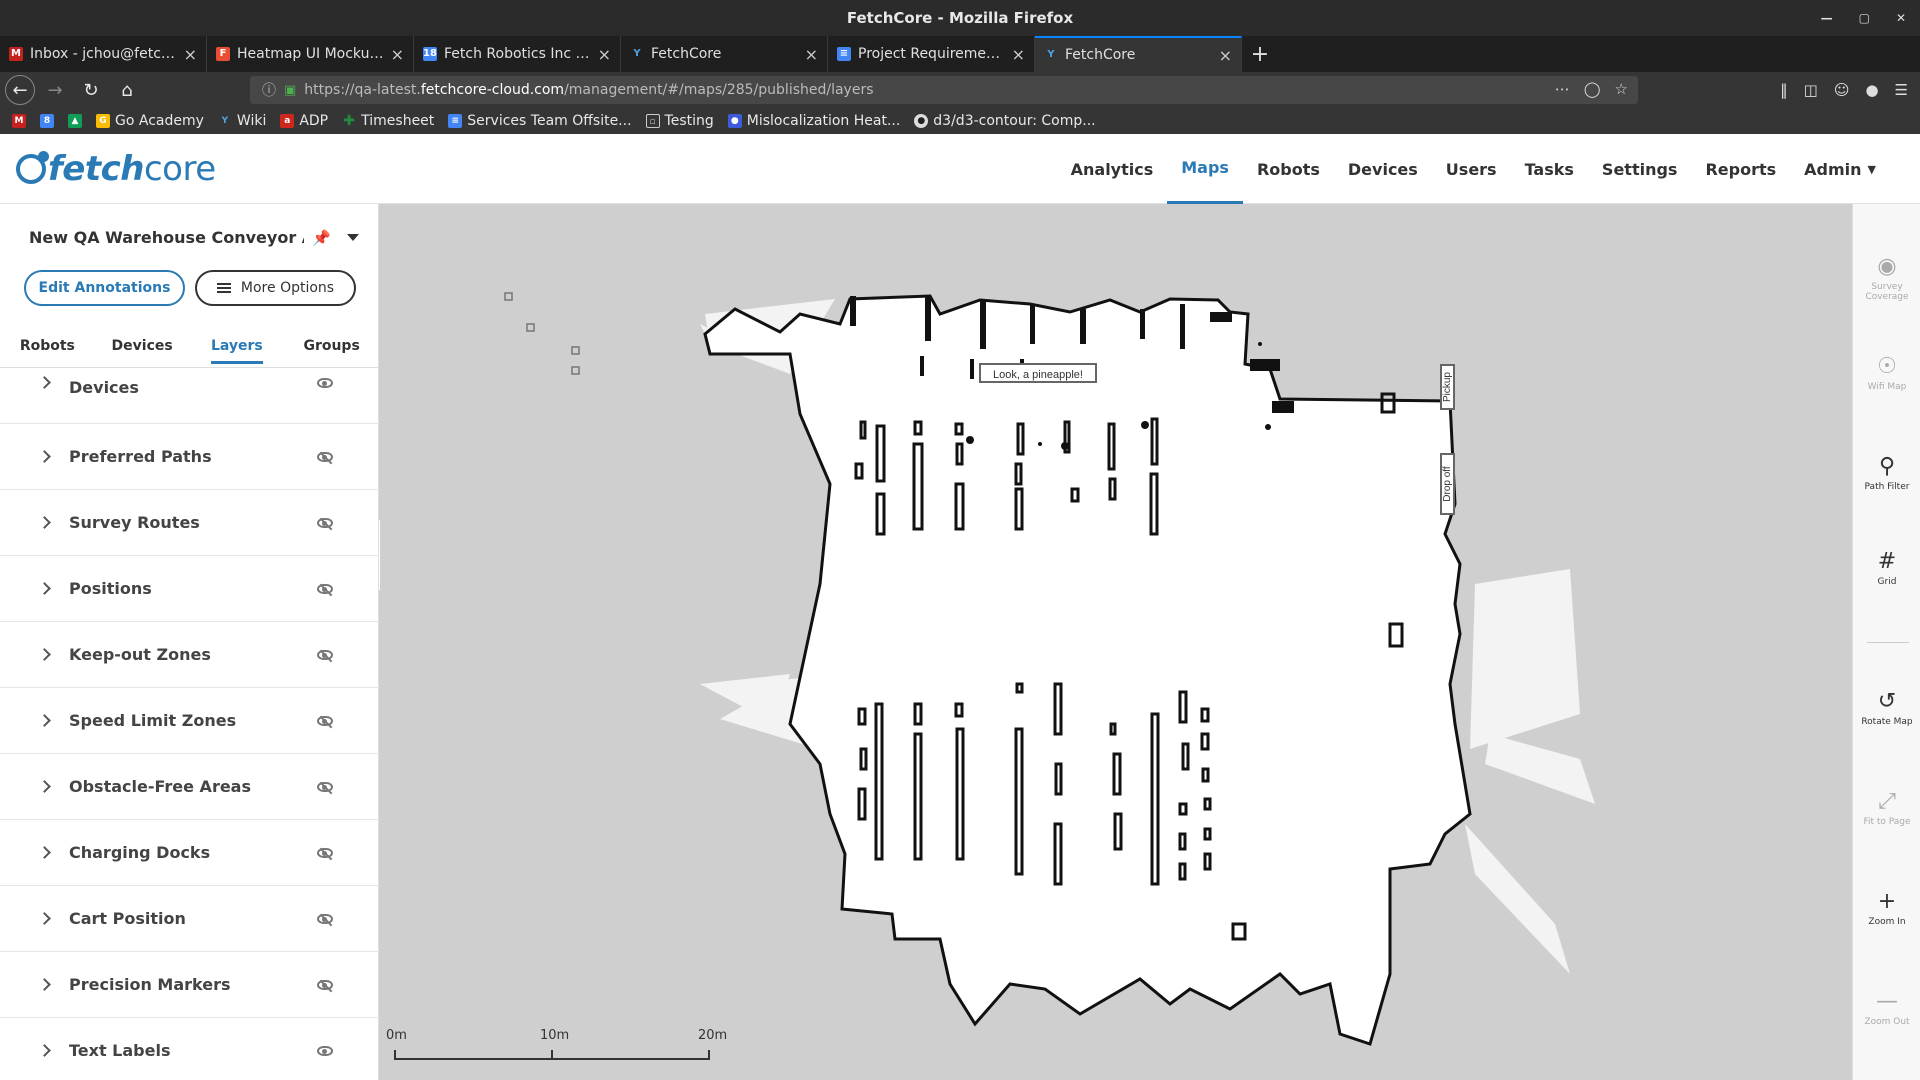 The width and height of the screenshot is (1920, 1080). What do you see at coordinates (242, 121) in the screenshot?
I see `bookmark-wiki: Y Wiki` at bounding box center [242, 121].